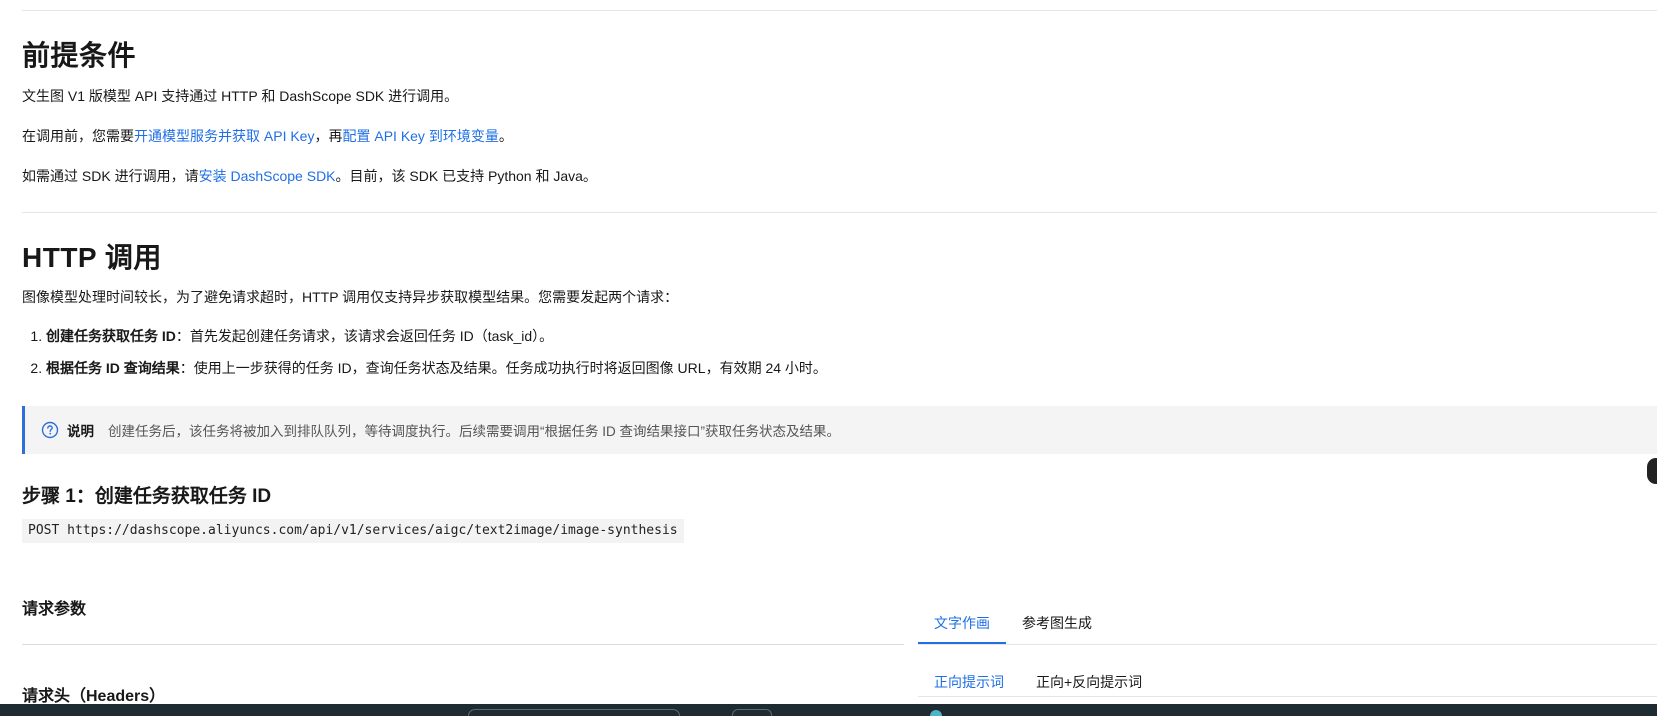 The height and width of the screenshot is (716, 1657). Describe the element at coordinates (839, 10) in the screenshot. I see `top-divider` at that location.